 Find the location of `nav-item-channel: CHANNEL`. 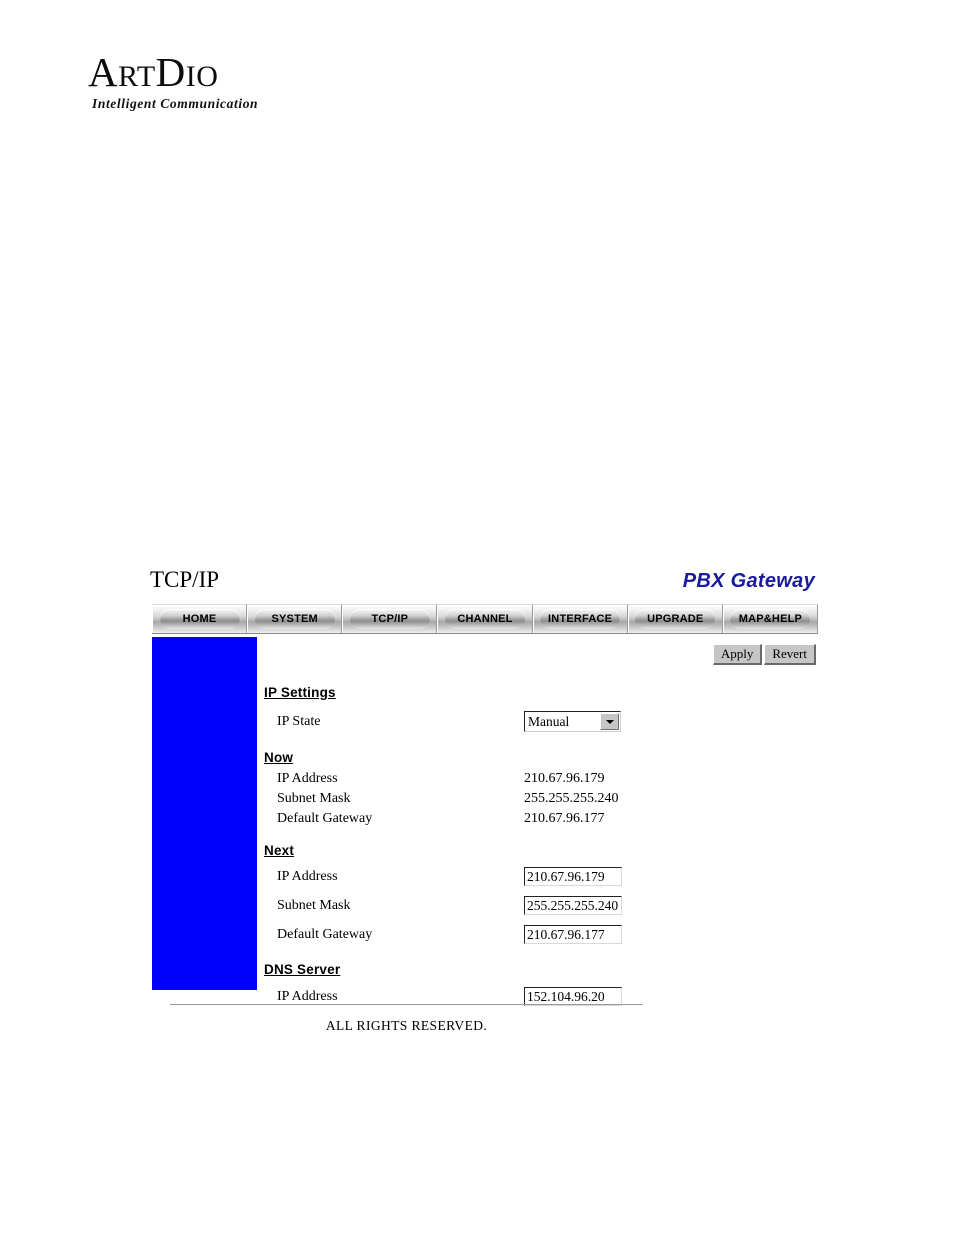

nav-item-channel: CHANNEL is located at coordinates (485, 619).